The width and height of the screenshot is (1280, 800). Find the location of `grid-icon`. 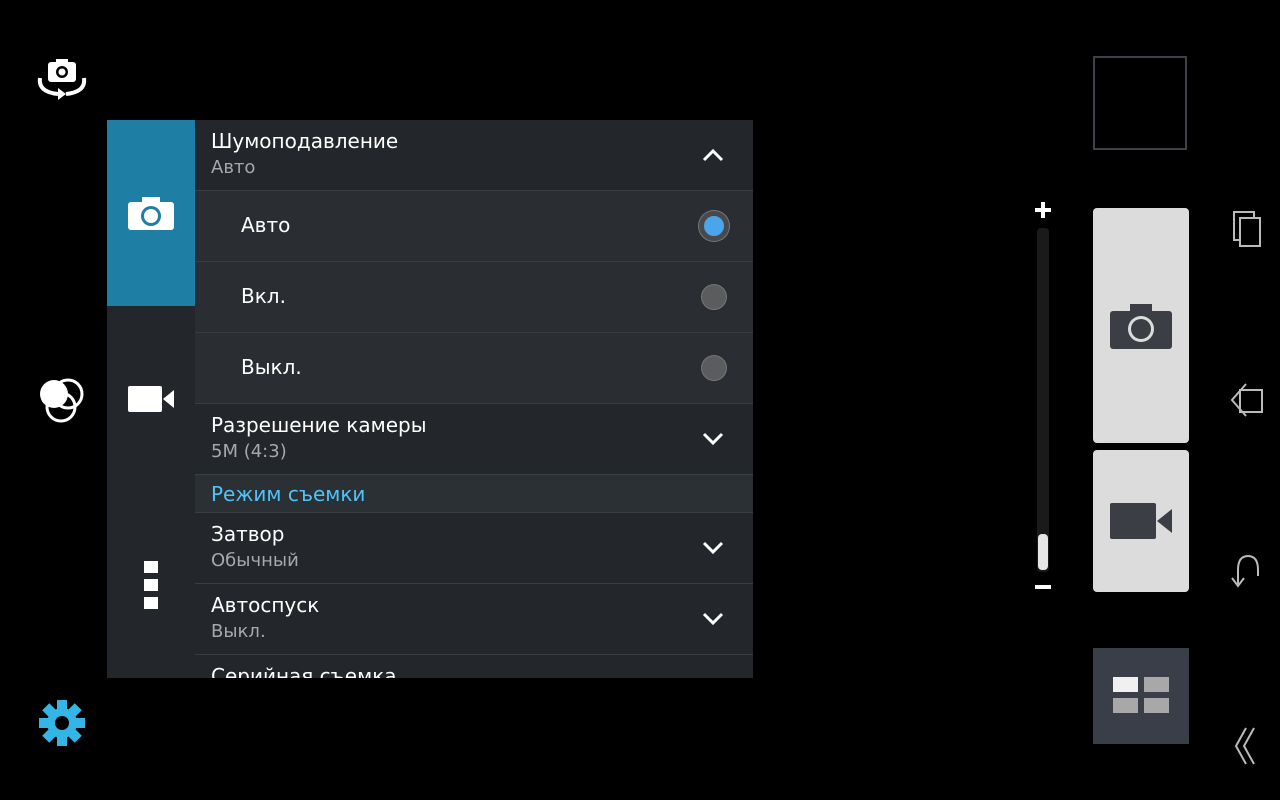

grid-icon is located at coordinates (1141, 695).